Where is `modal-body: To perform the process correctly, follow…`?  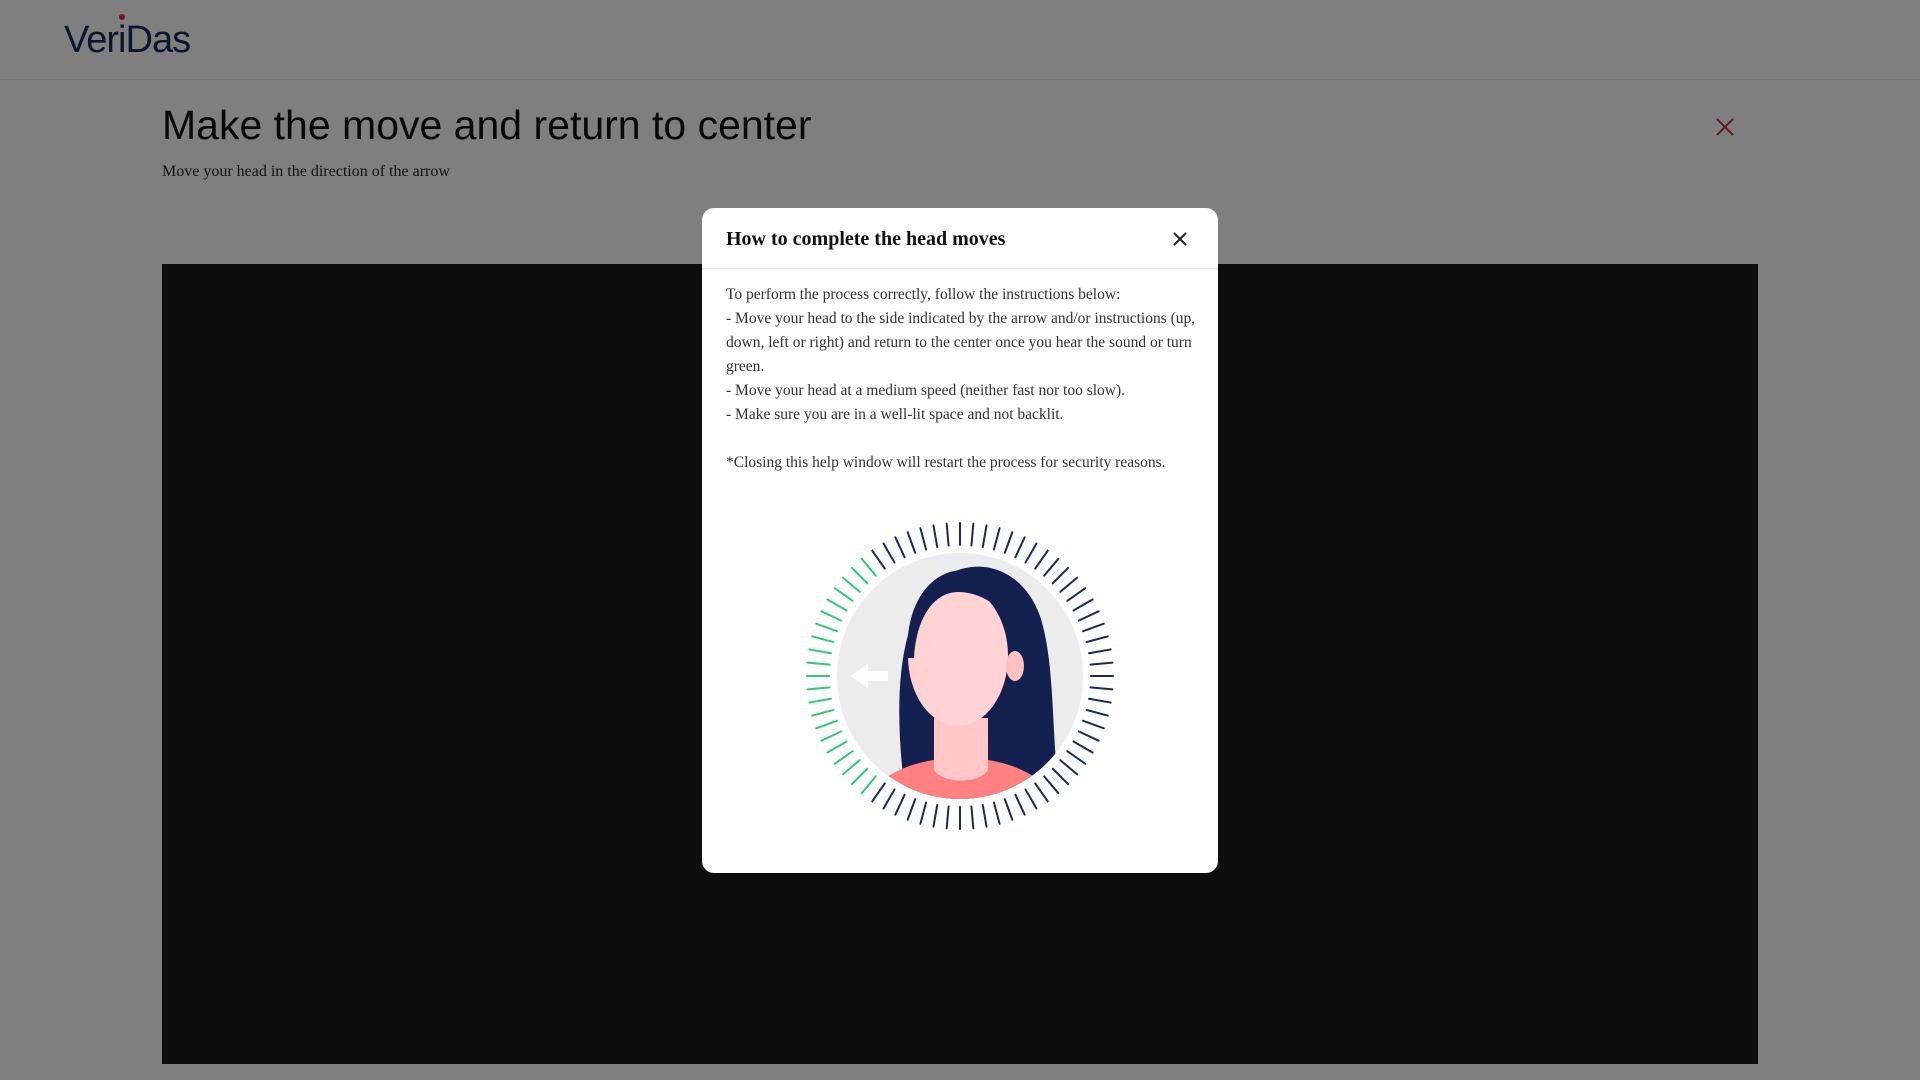 modal-body: To perform the process correctly, follow… is located at coordinates (962, 379).